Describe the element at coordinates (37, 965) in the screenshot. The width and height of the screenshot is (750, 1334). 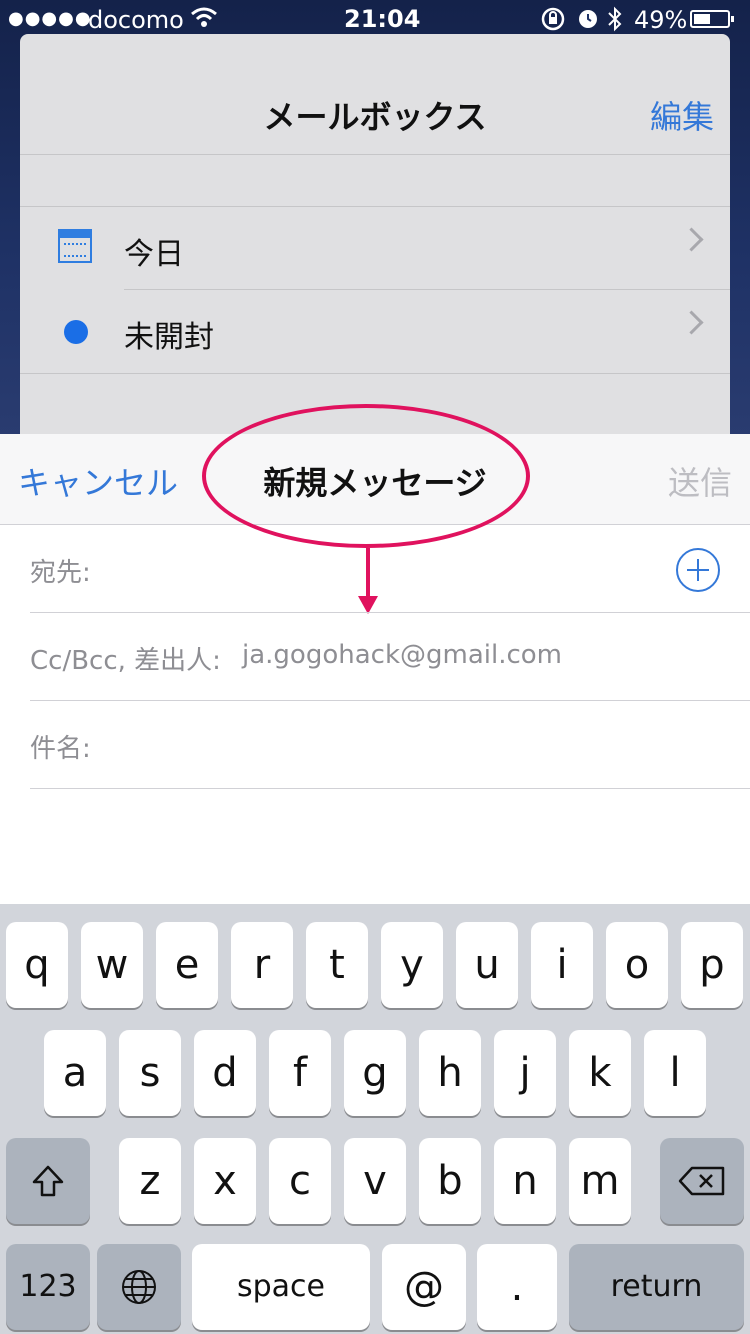
I see `key-q: q` at that location.